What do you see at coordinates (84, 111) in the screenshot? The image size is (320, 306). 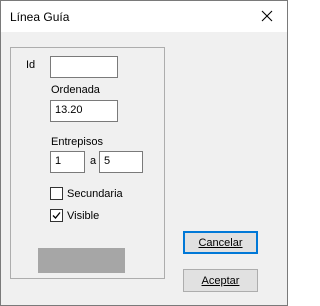 I see `ordenada-input: 13.20` at bounding box center [84, 111].